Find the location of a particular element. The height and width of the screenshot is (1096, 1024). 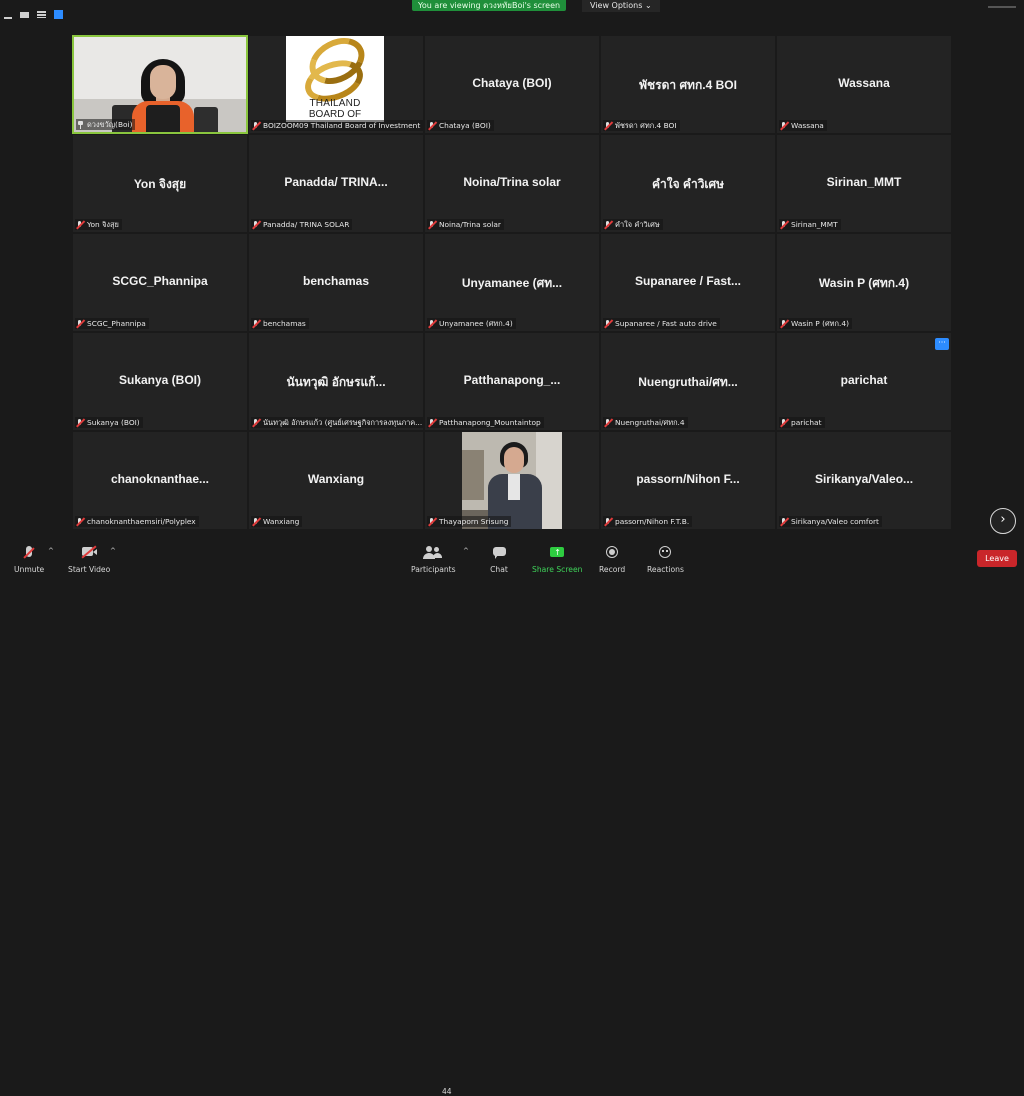

participant-name: ดวงขวัญ(Boi) is located at coordinates (110, 124).